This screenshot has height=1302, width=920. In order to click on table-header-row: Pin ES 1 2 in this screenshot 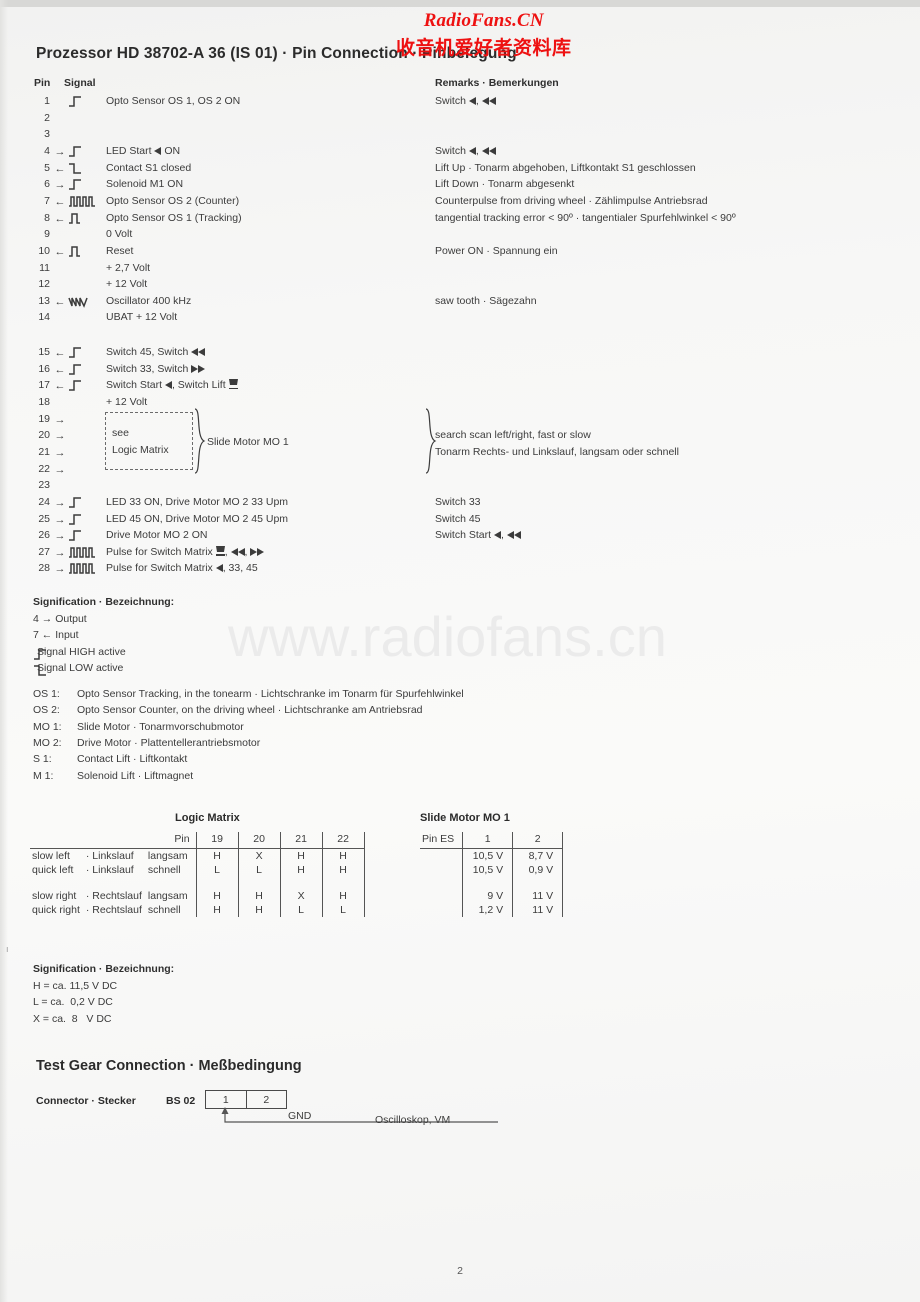, I will do `click(492, 840)`.